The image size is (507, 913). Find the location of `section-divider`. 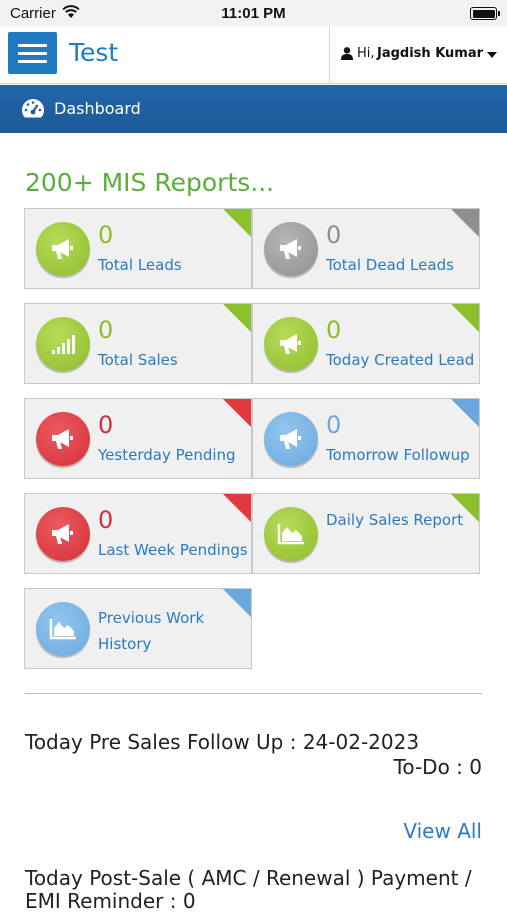

section-divider is located at coordinates (253, 693).